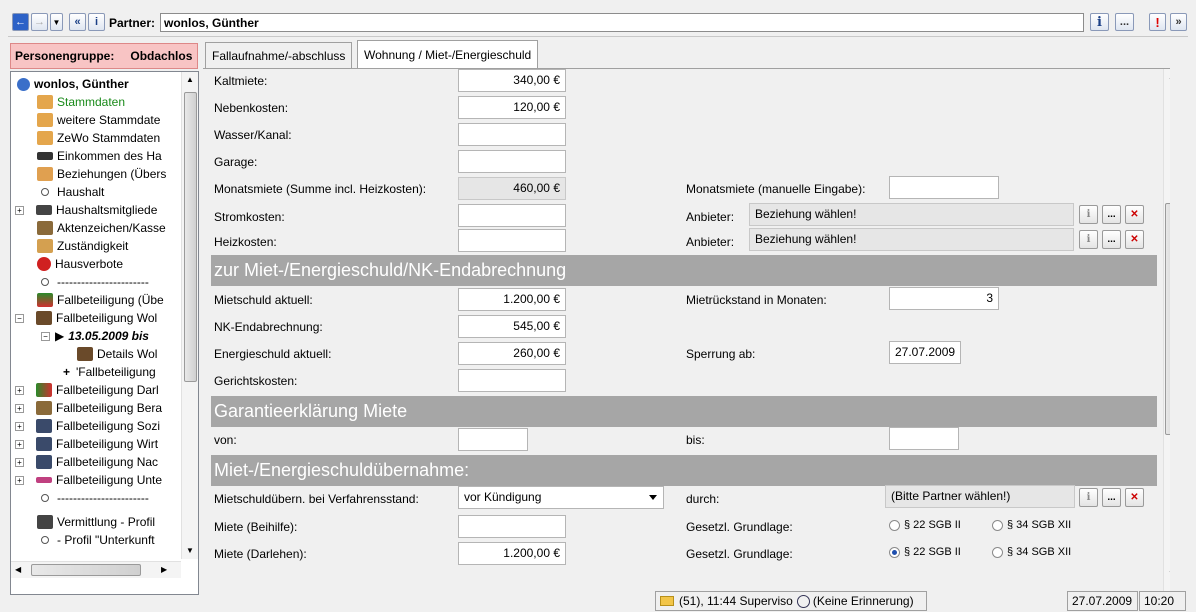 This screenshot has height=612, width=1196. What do you see at coordinates (109, 156) in the screenshot?
I see `tree-item-einkommen: Einkommen des Ha` at bounding box center [109, 156].